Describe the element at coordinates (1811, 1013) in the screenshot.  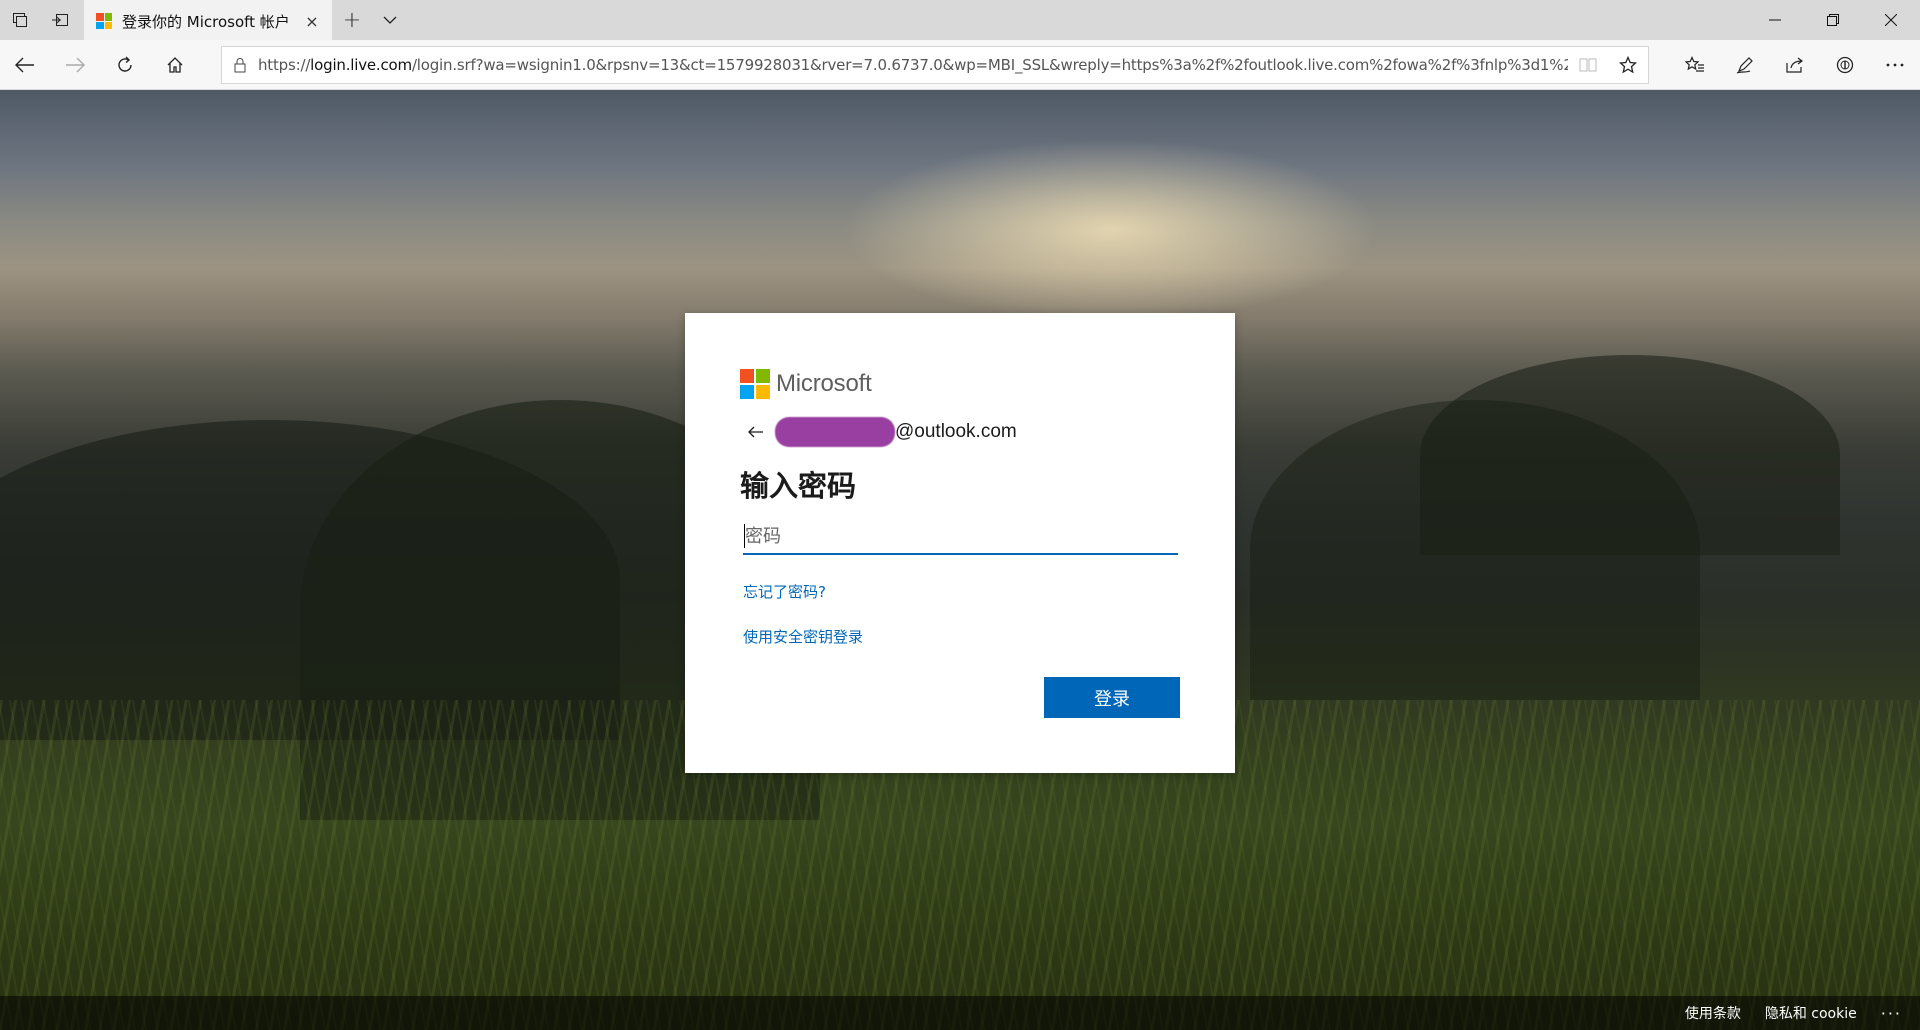
I see `privacy-cookies-link: 隐私和 cookie` at that location.